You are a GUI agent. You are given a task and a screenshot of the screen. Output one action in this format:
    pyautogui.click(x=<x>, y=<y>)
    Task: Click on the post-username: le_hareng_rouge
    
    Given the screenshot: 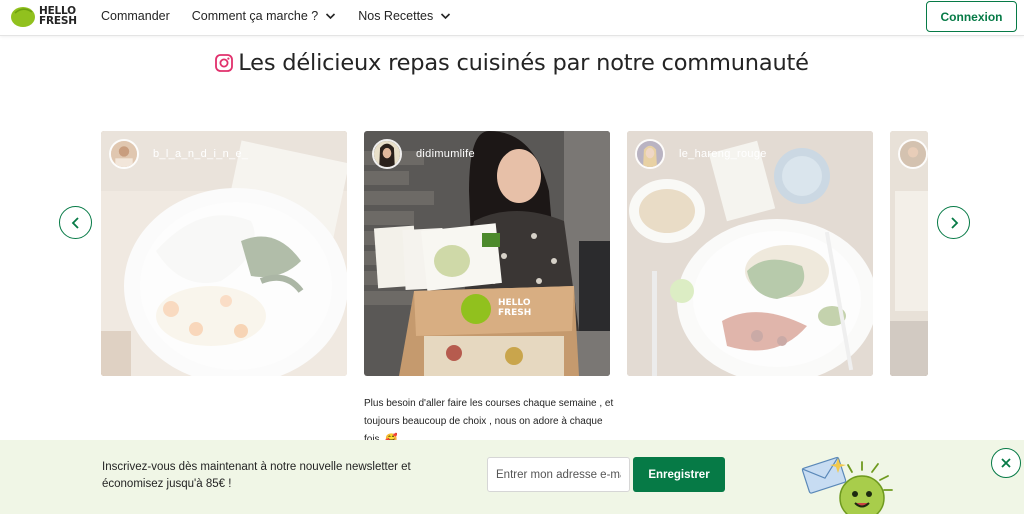 What is the action you would take?
    pyautogui.click(x=723, y=154)
    